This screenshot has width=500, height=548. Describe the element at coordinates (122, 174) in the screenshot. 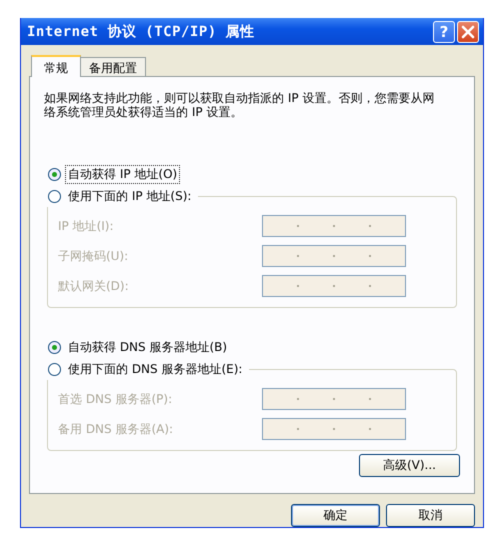

I see `radio-label: 自动获得 IP 地址(O)` at that location.